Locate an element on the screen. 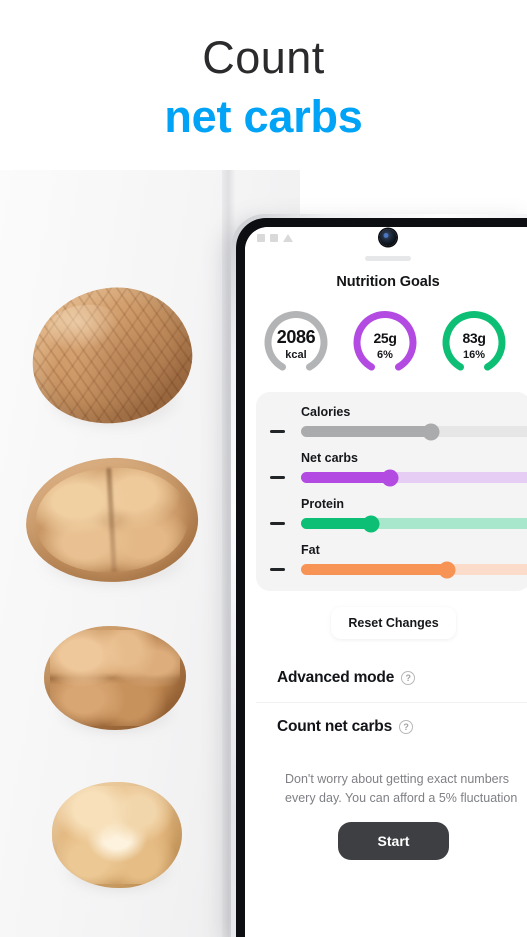  wifi-icon is located at coordinates (274, 238).